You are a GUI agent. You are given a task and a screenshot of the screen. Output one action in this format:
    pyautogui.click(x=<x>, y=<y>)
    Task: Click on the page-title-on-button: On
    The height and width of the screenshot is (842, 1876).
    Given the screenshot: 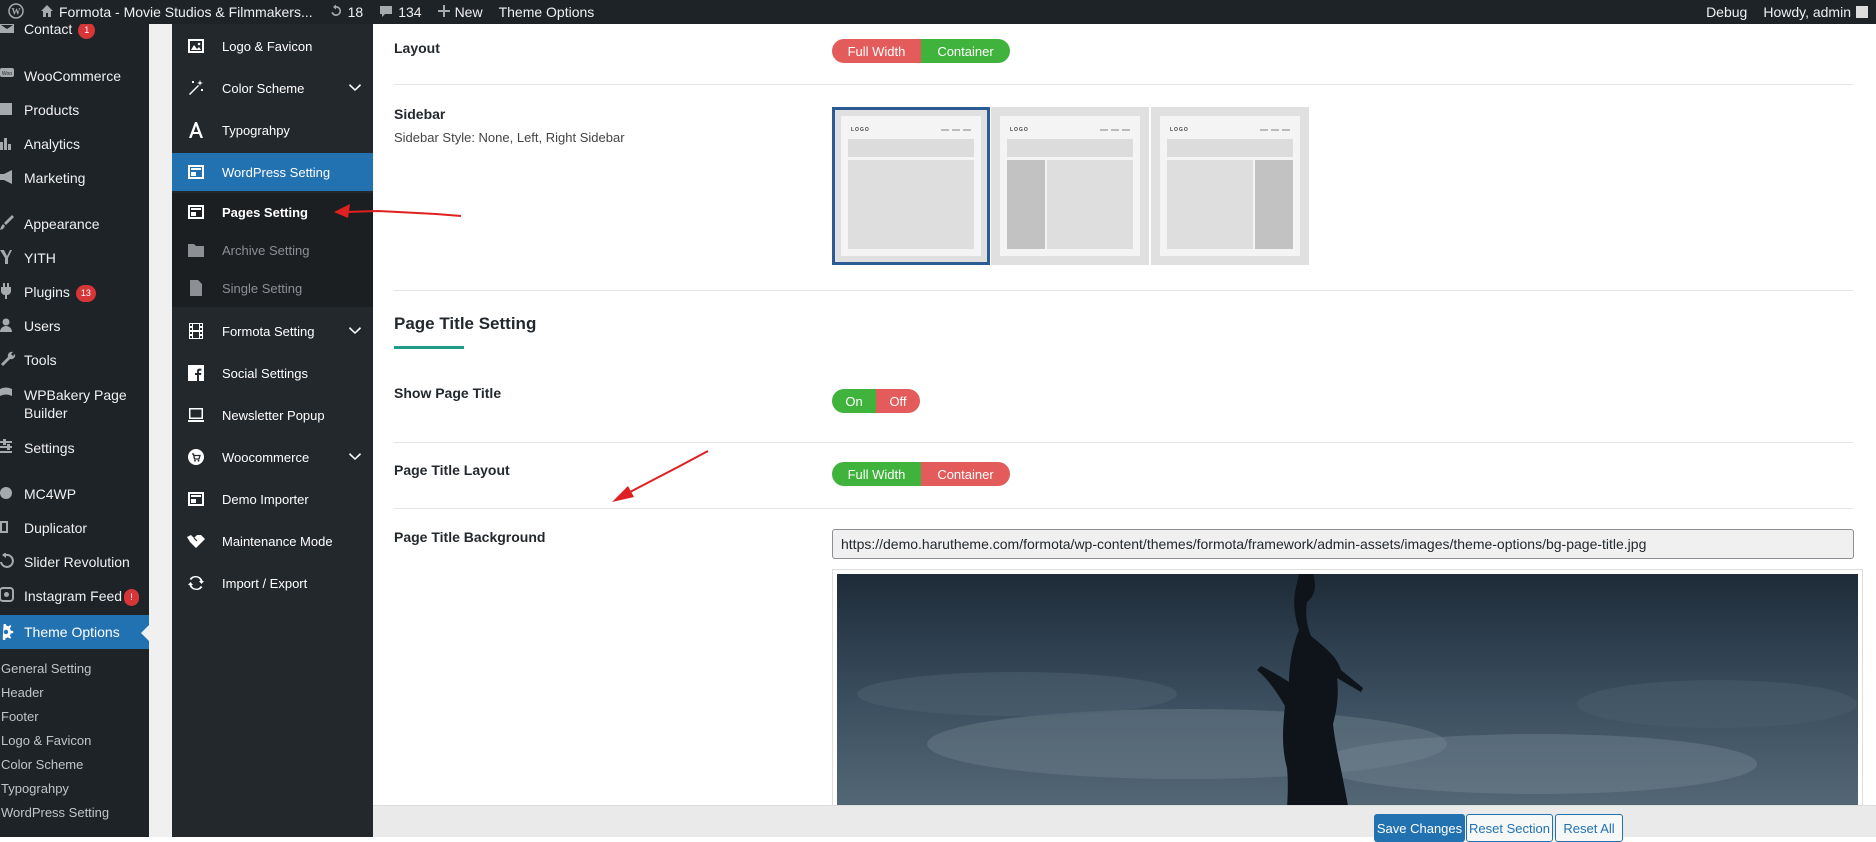 What is the action you would take?
    pyautogui.click(x=854, y=401)
    